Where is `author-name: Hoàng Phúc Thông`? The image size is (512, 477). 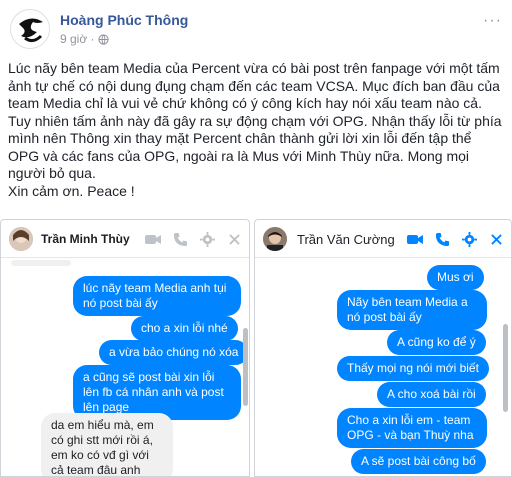 author-name: Hoàng Phúc Thông is located at coordinates (124, 20).